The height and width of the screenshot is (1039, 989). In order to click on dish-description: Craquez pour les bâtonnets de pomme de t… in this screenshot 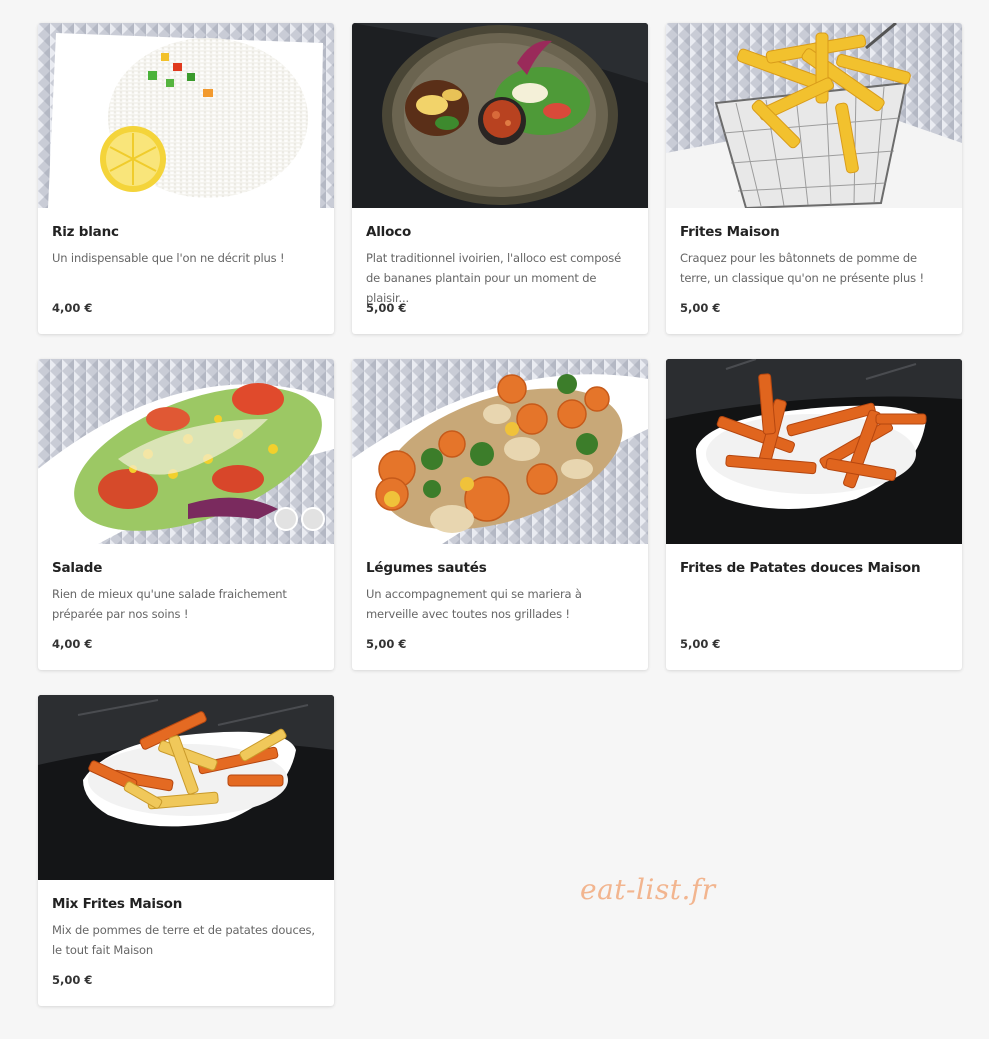, I will do `click(802, 268)`.